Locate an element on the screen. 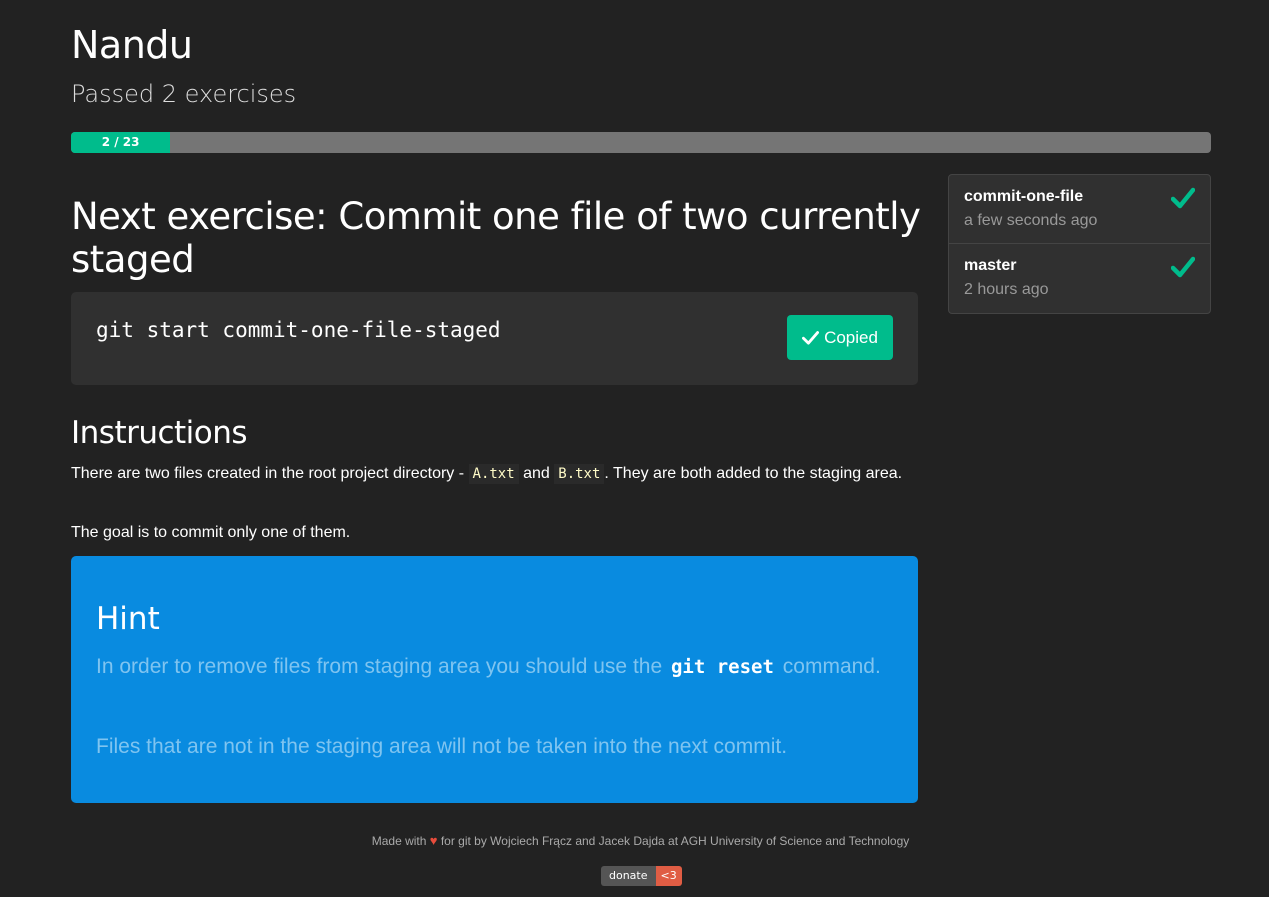 The image size is (1269, 897). footer-made-with: Made with is located at coordinates (399, 841).